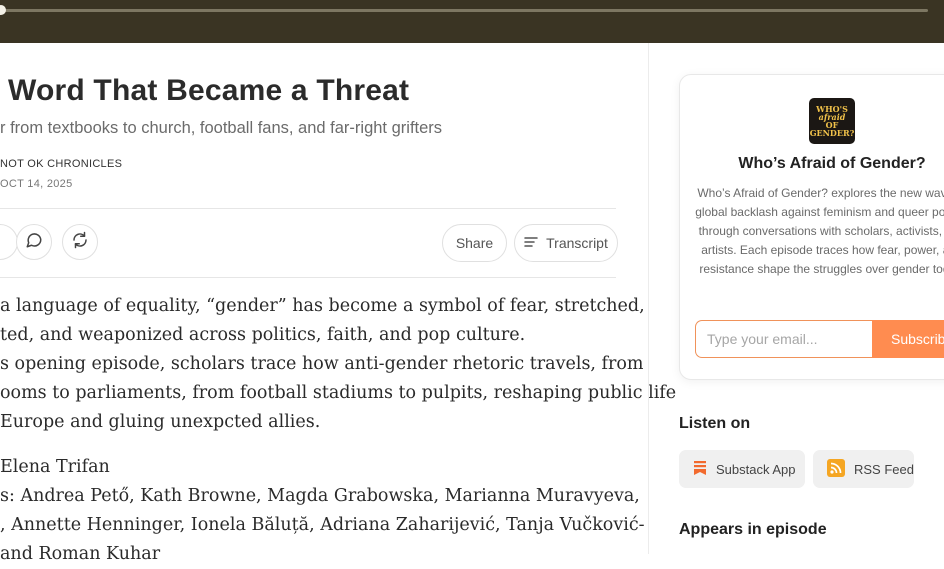  Describe the element at coordinates (36, 184) in the screenshot. I see `post-date: OCT 14, 2025` at that location.